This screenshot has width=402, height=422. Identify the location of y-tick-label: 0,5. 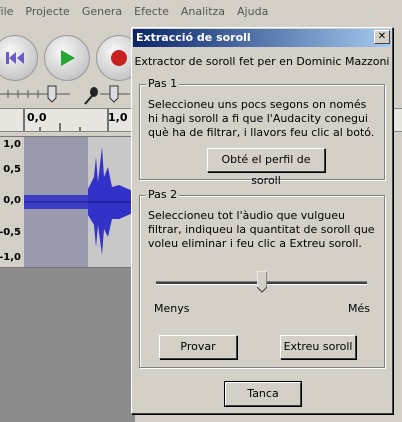
(12, 169).